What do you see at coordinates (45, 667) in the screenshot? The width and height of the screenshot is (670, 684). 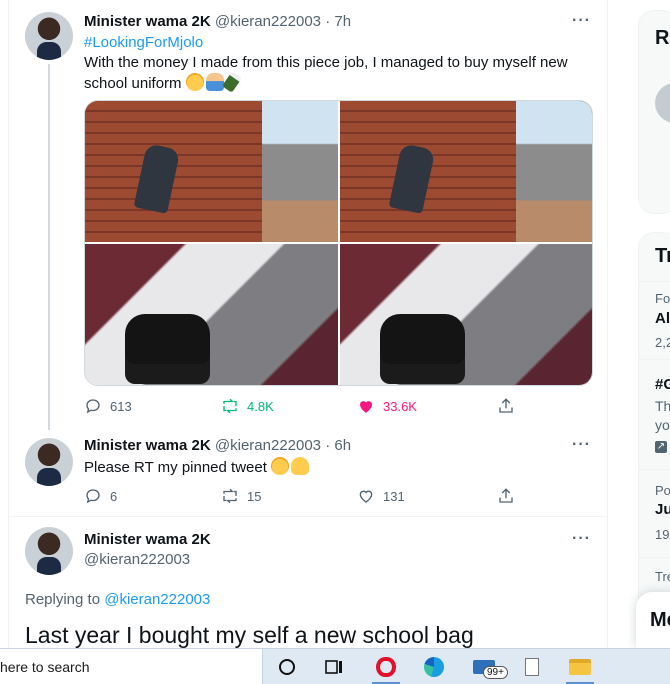 I see `search-placeholder: here to search` at bounding box center [45, 667].